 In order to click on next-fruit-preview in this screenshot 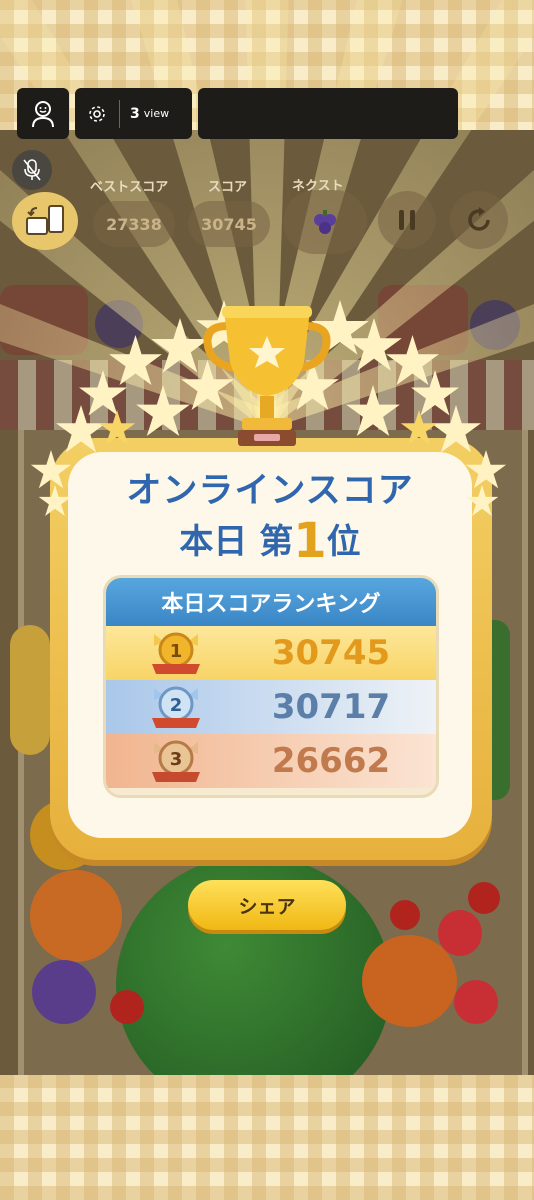, I will do `click(325, 222)`.